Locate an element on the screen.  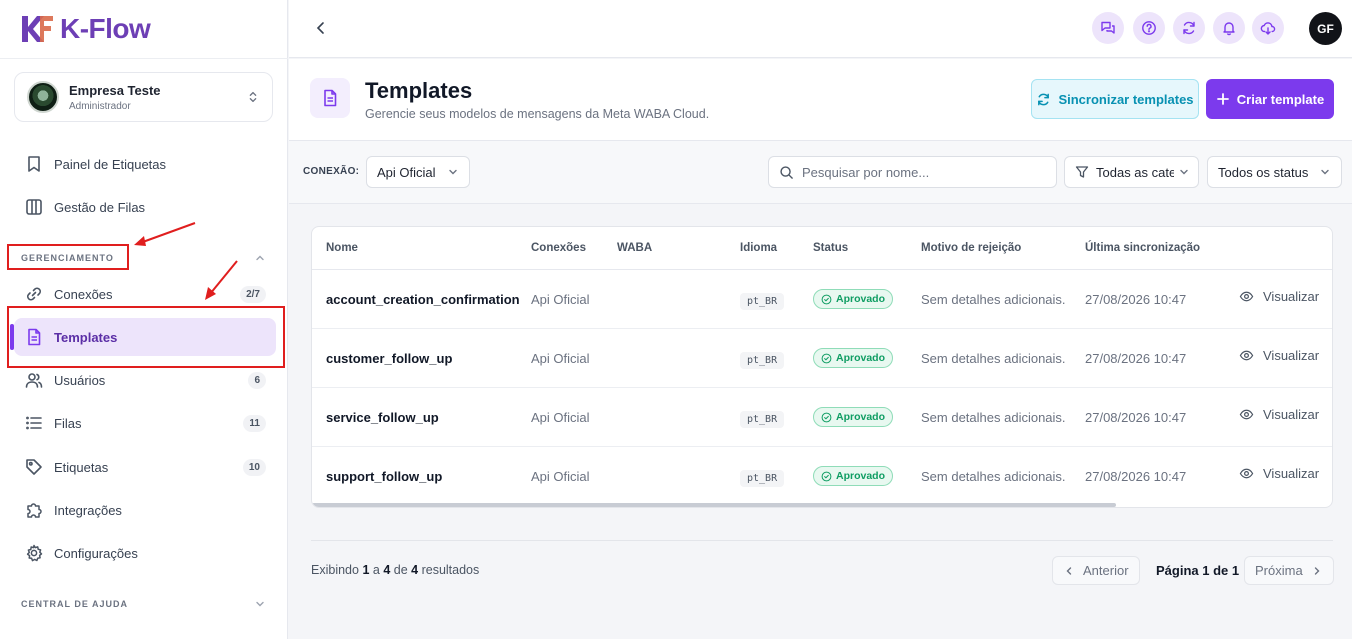
user-avatar: GF is located at coordinates (1325, 28).